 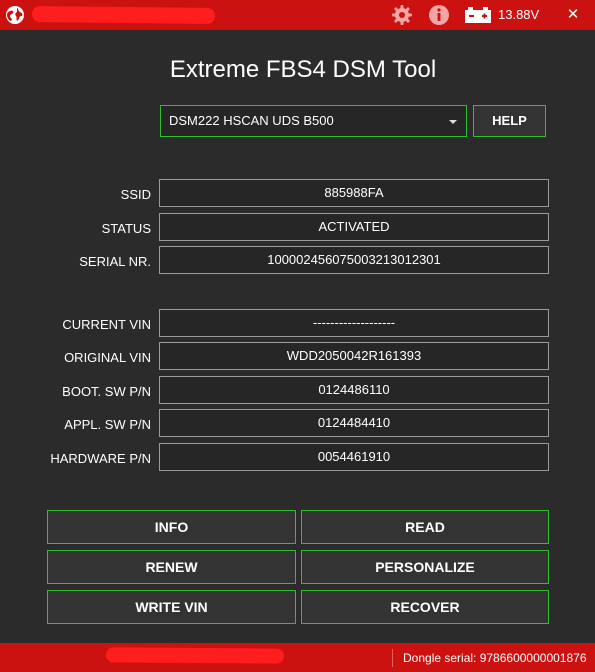 I want to click on redacted-status, so click(x=195, y=655).